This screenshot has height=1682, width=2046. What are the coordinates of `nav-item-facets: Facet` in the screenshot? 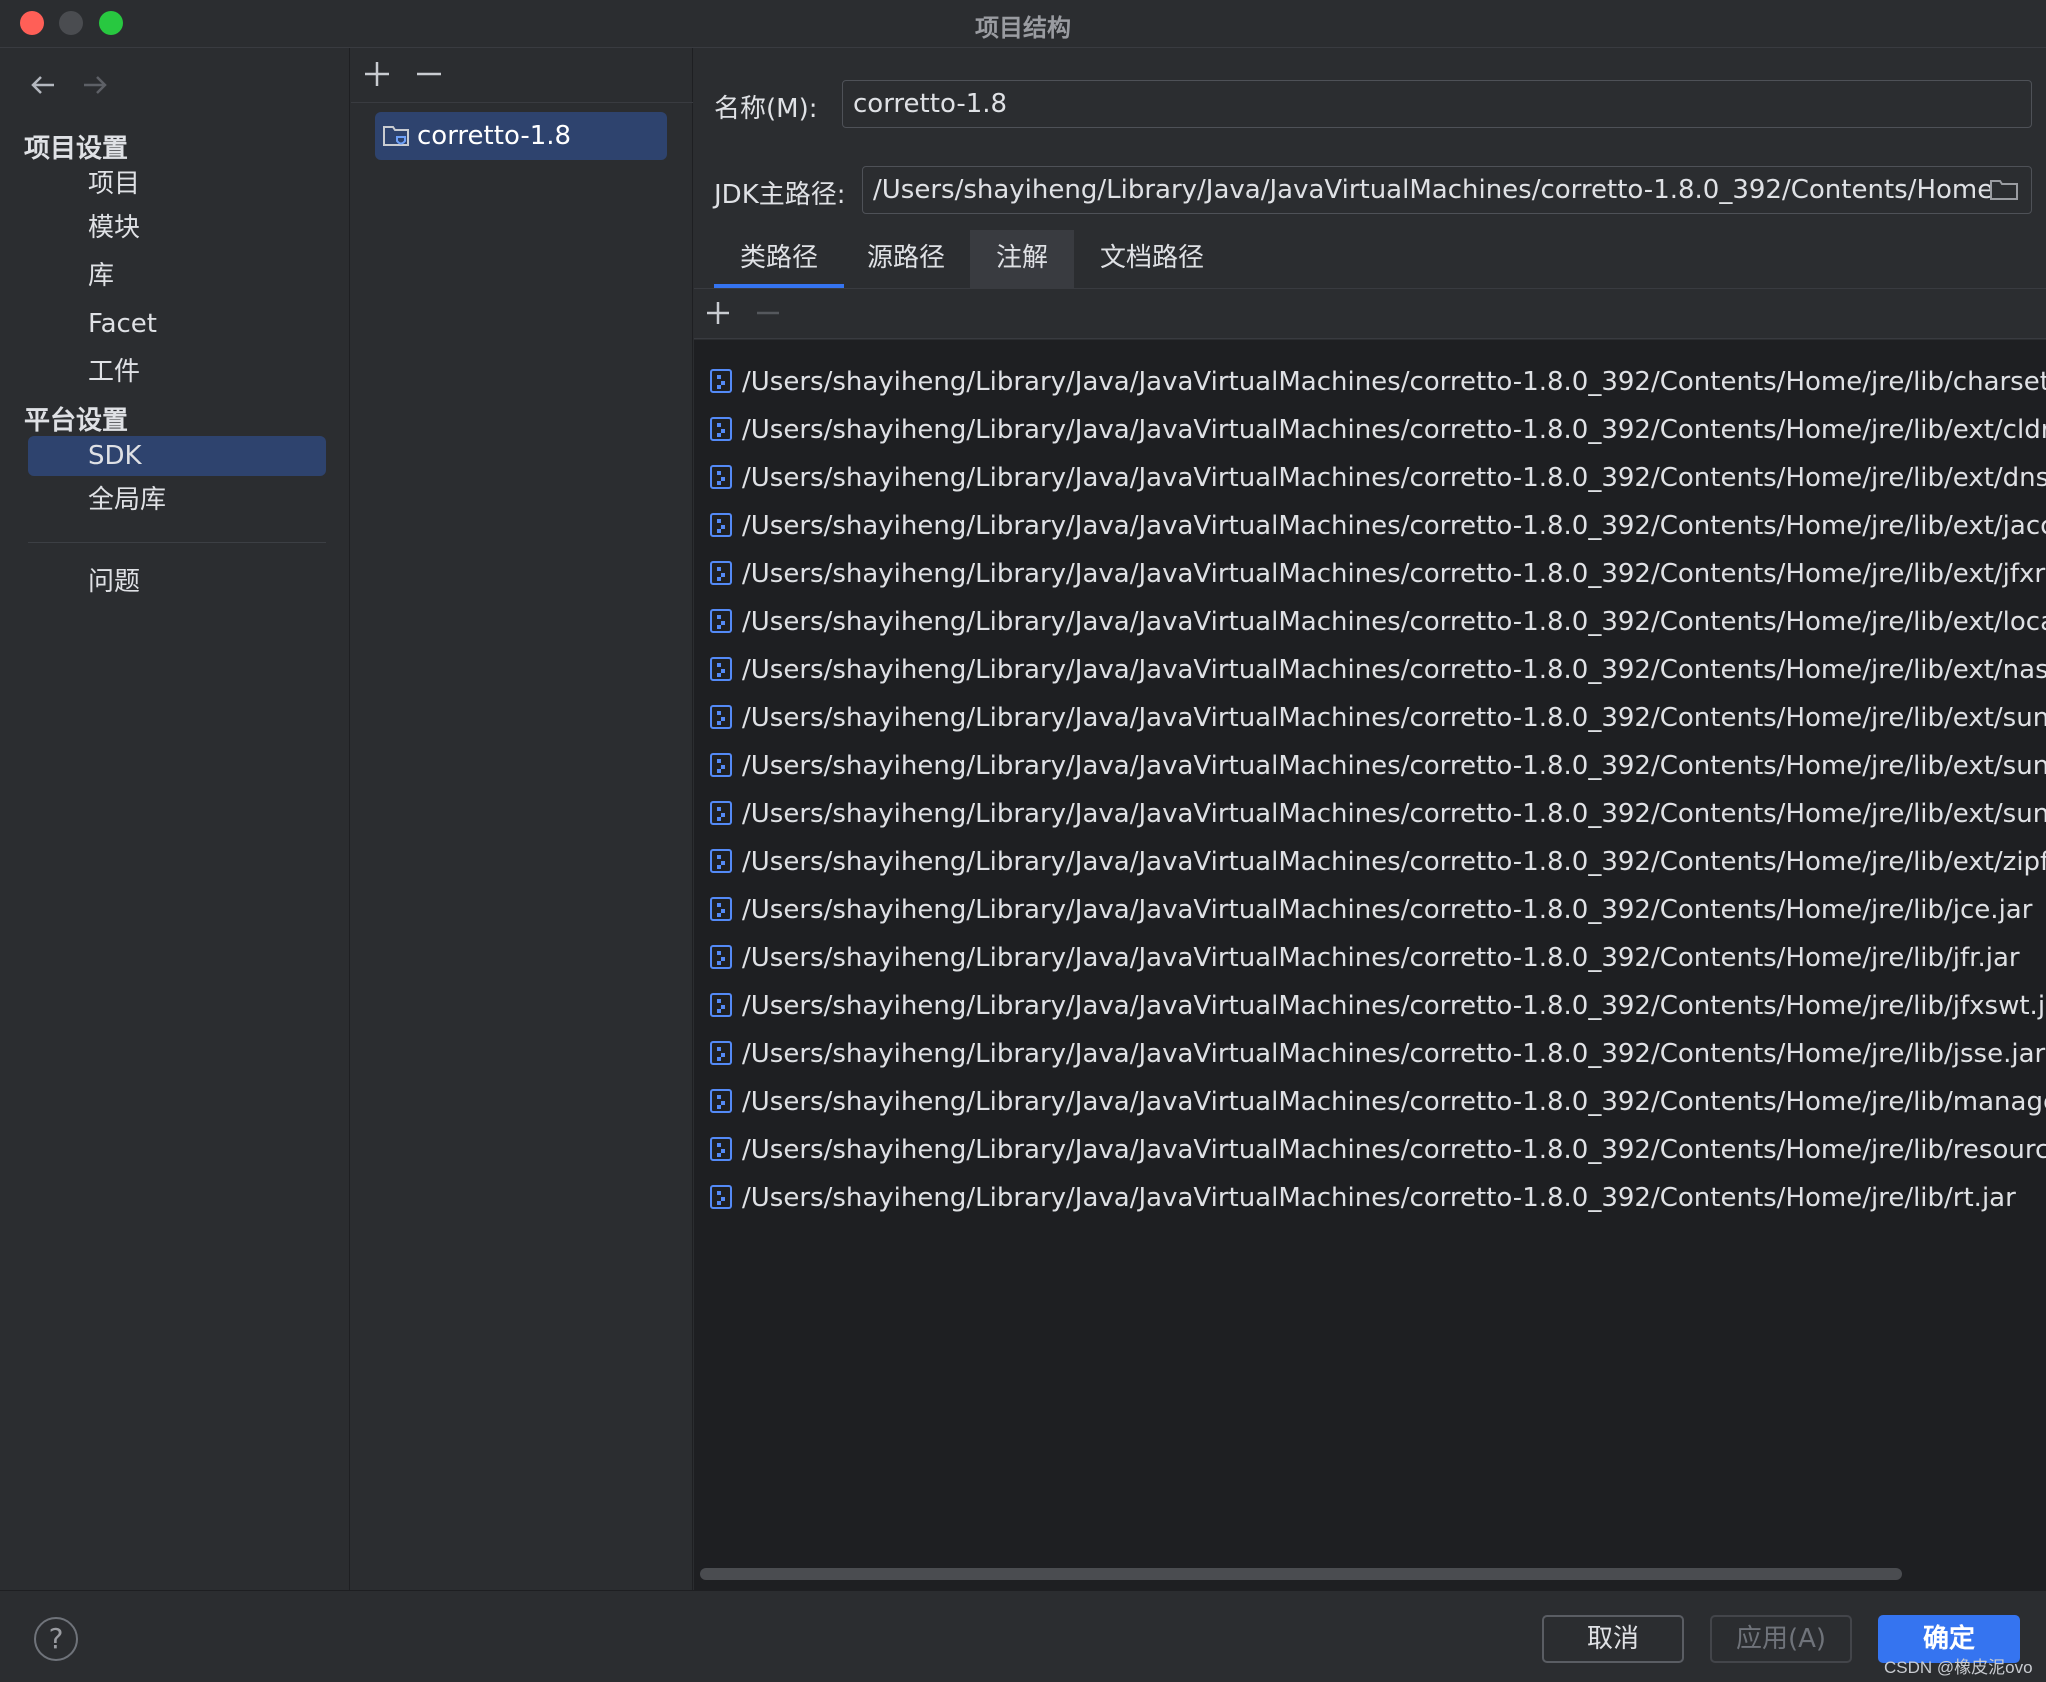 It's located at (177, 324).